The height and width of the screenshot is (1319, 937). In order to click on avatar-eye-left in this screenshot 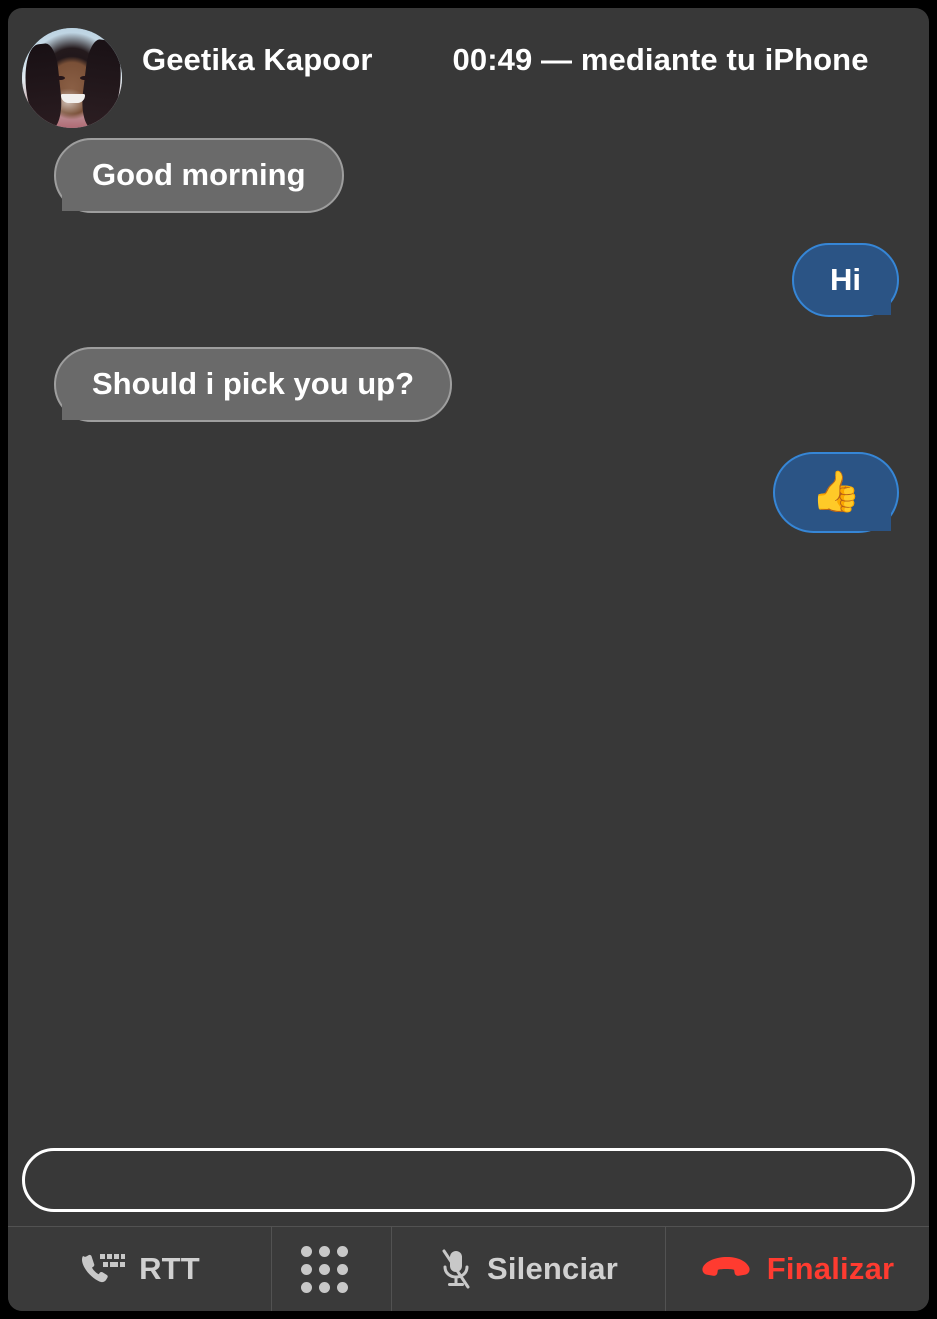, I will do `click(60, 78)`.